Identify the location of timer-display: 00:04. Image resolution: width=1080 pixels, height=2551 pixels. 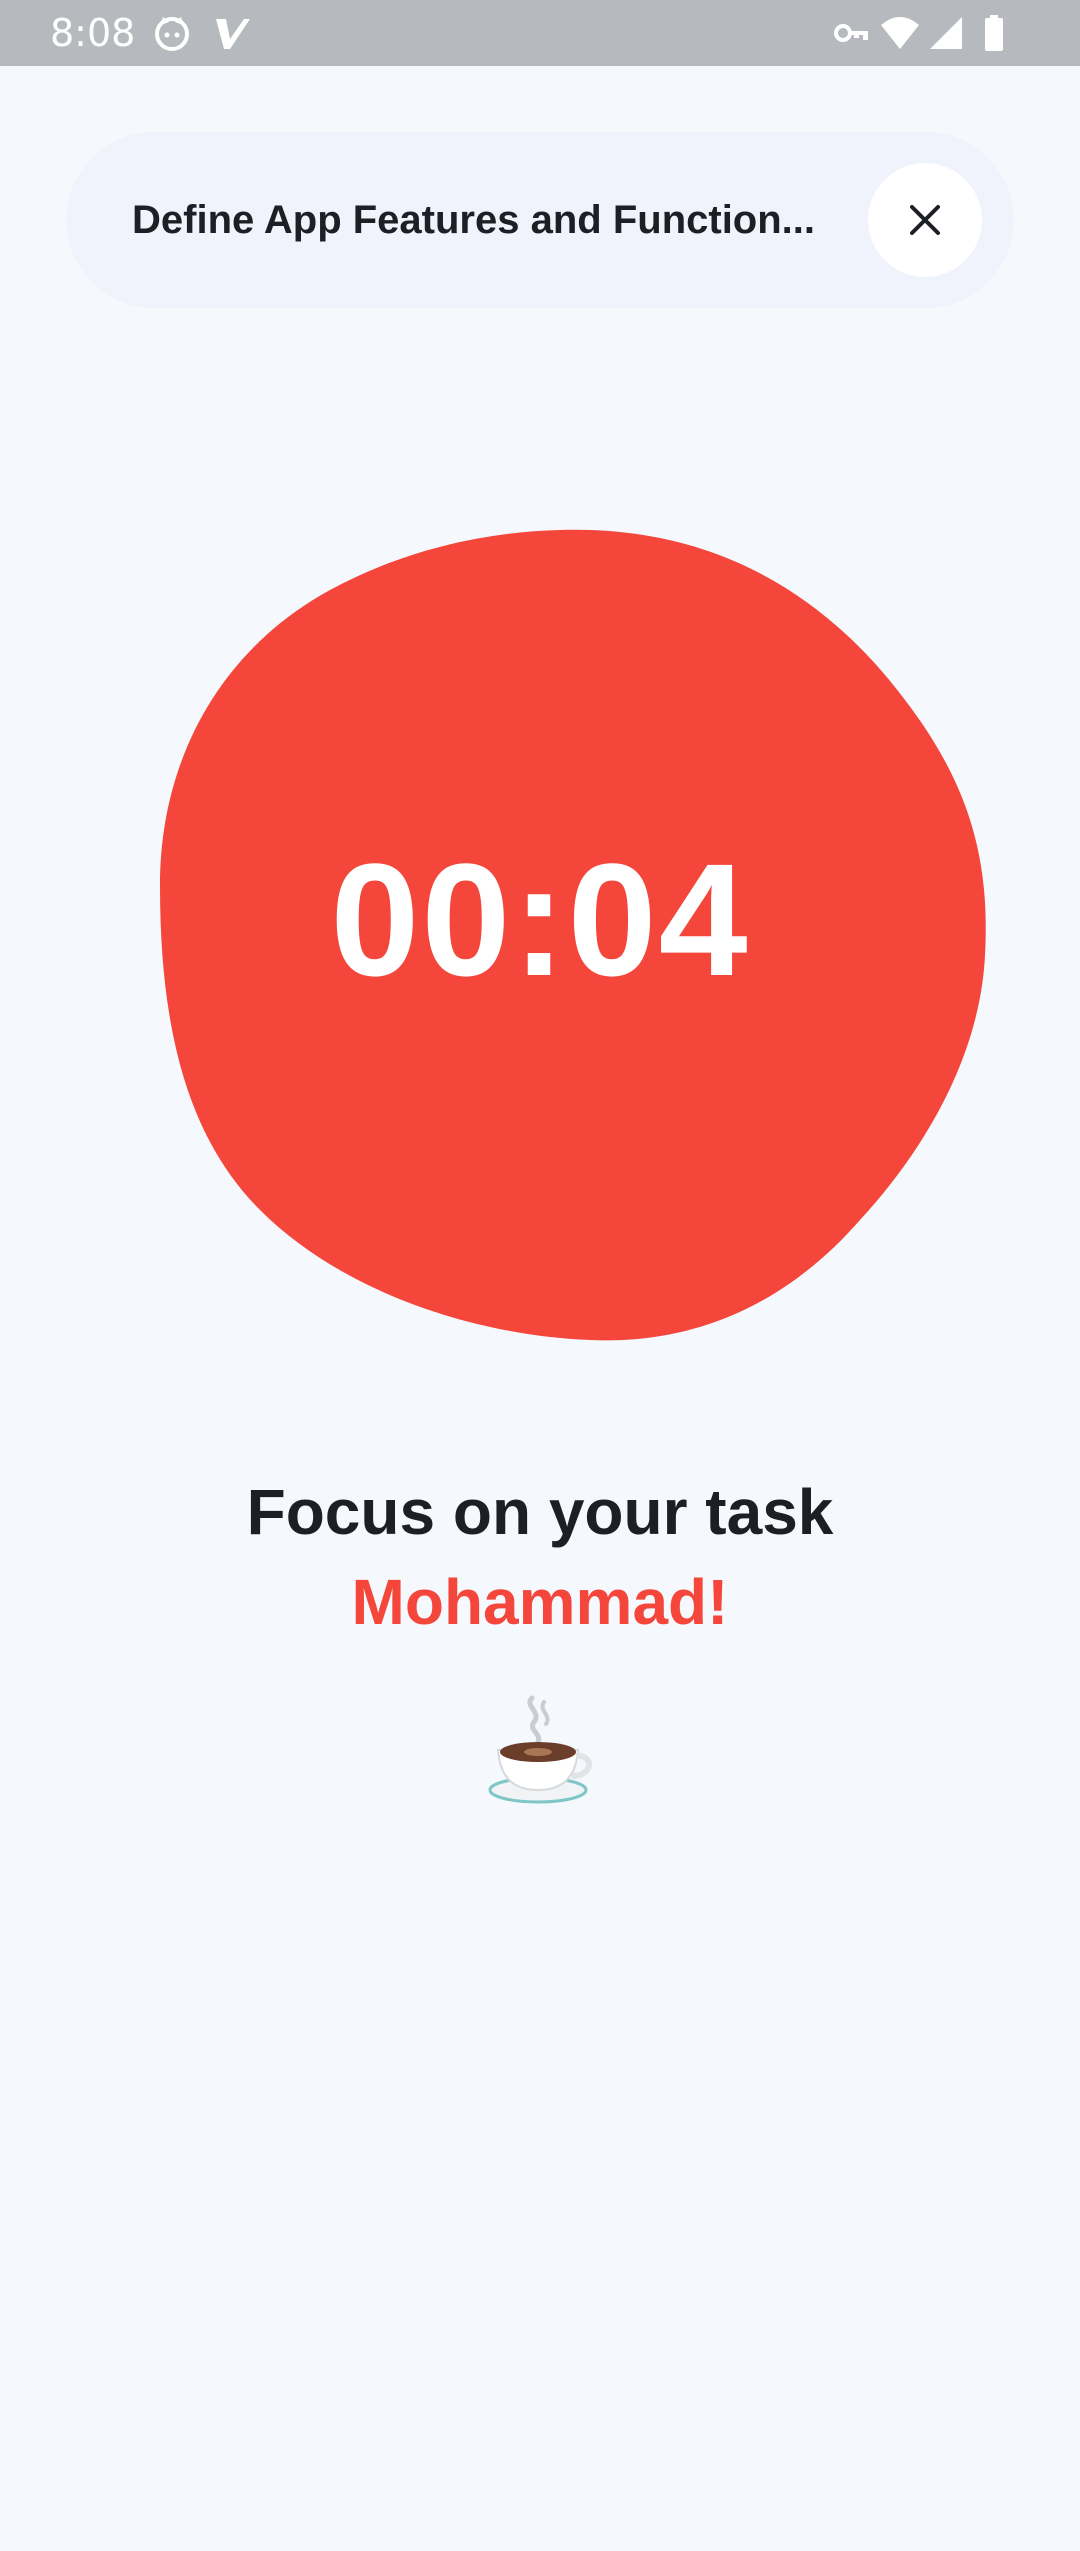
(540, 919).